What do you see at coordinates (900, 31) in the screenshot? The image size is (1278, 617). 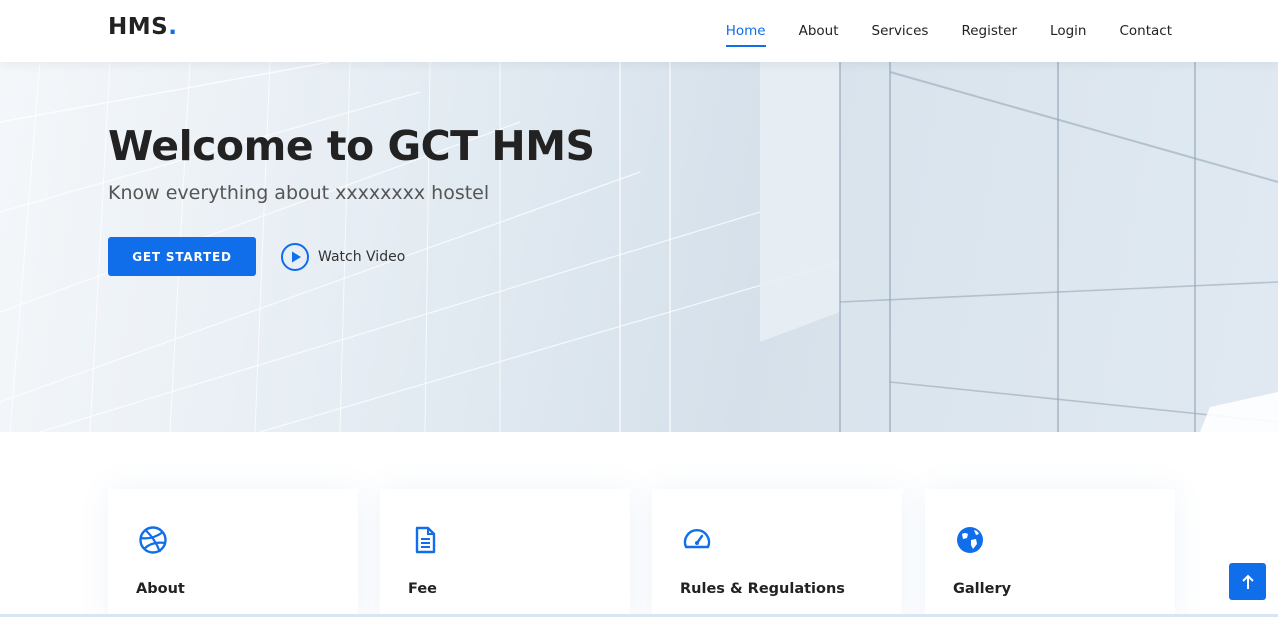 I see `nav-services: Services` at bounding box center [900, 31].